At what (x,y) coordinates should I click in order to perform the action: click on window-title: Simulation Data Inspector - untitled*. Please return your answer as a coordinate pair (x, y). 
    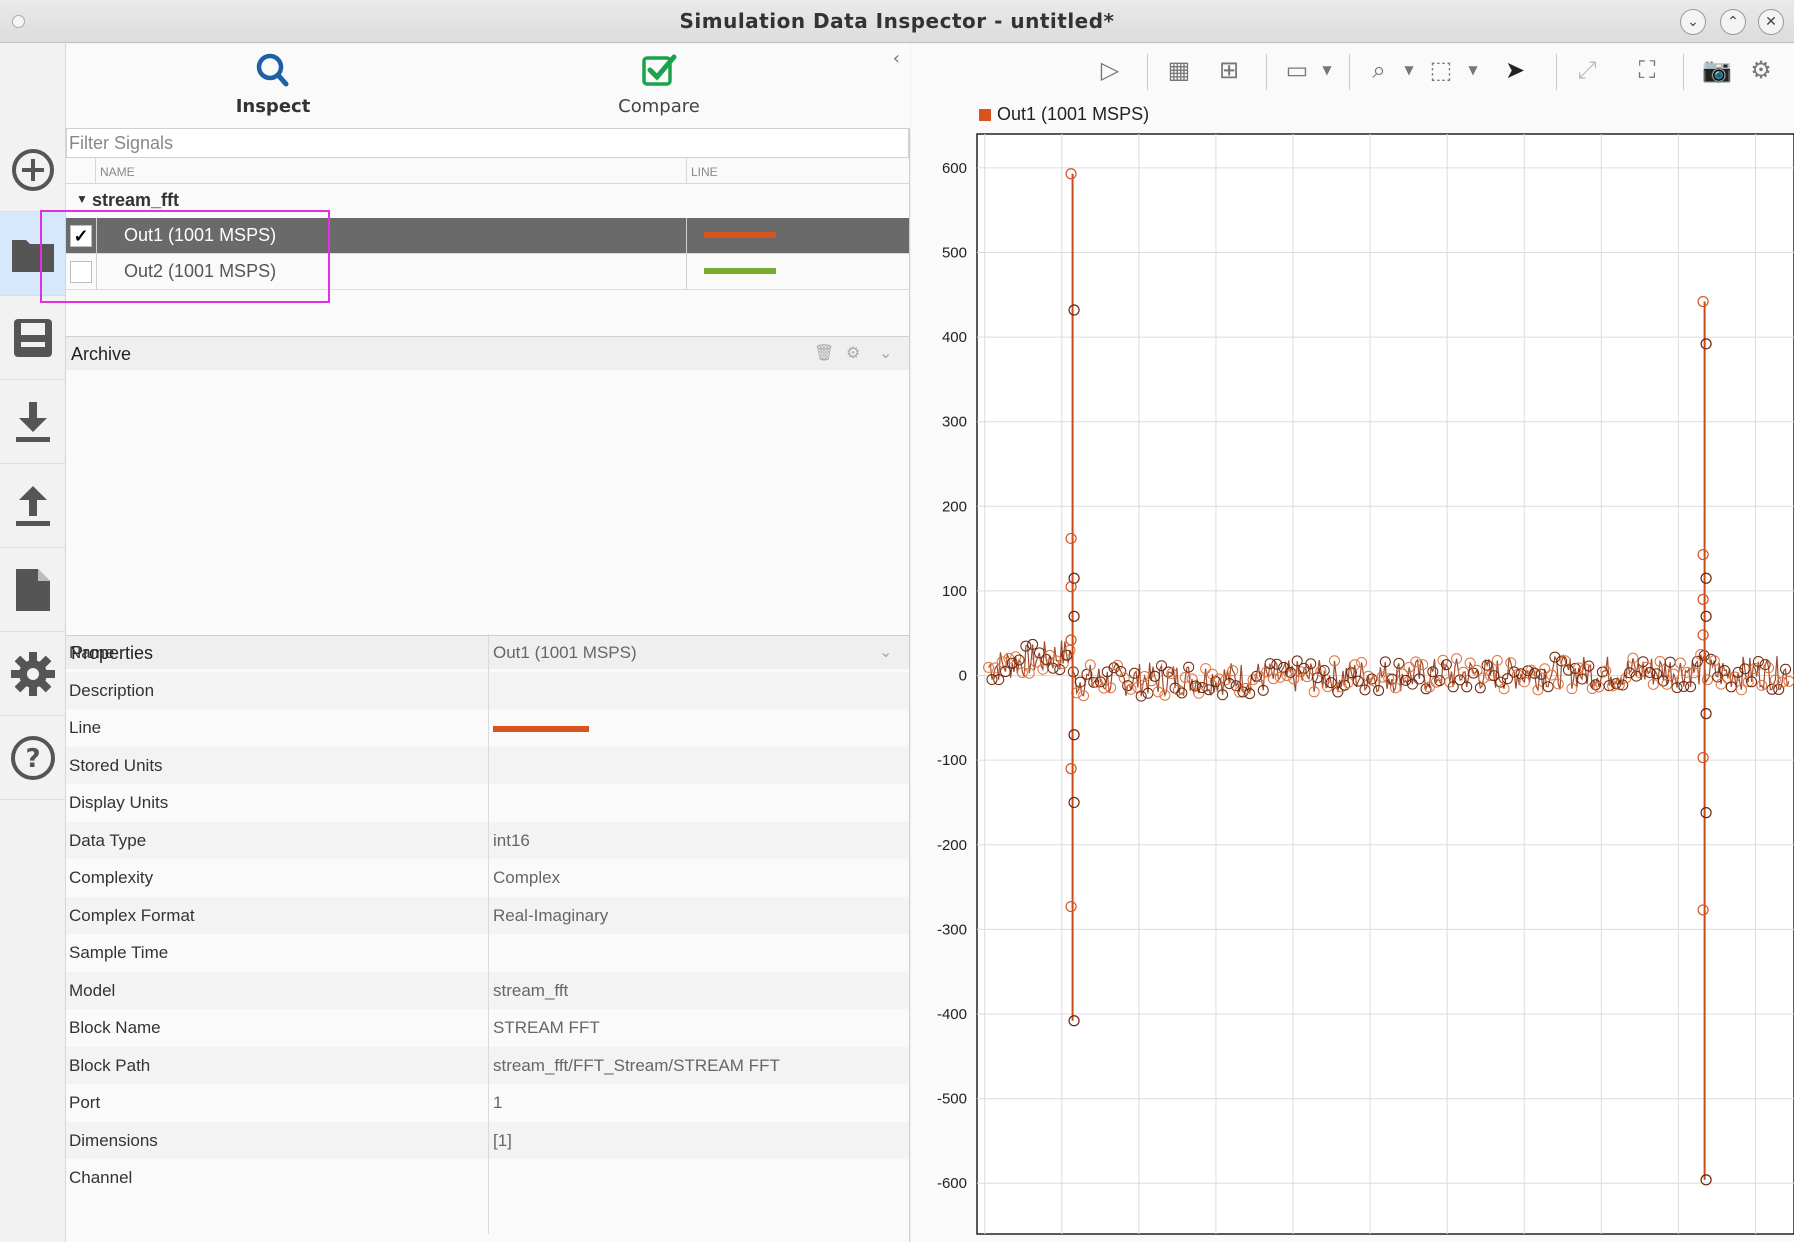
    Looking at the image, I should click on (897, 21).